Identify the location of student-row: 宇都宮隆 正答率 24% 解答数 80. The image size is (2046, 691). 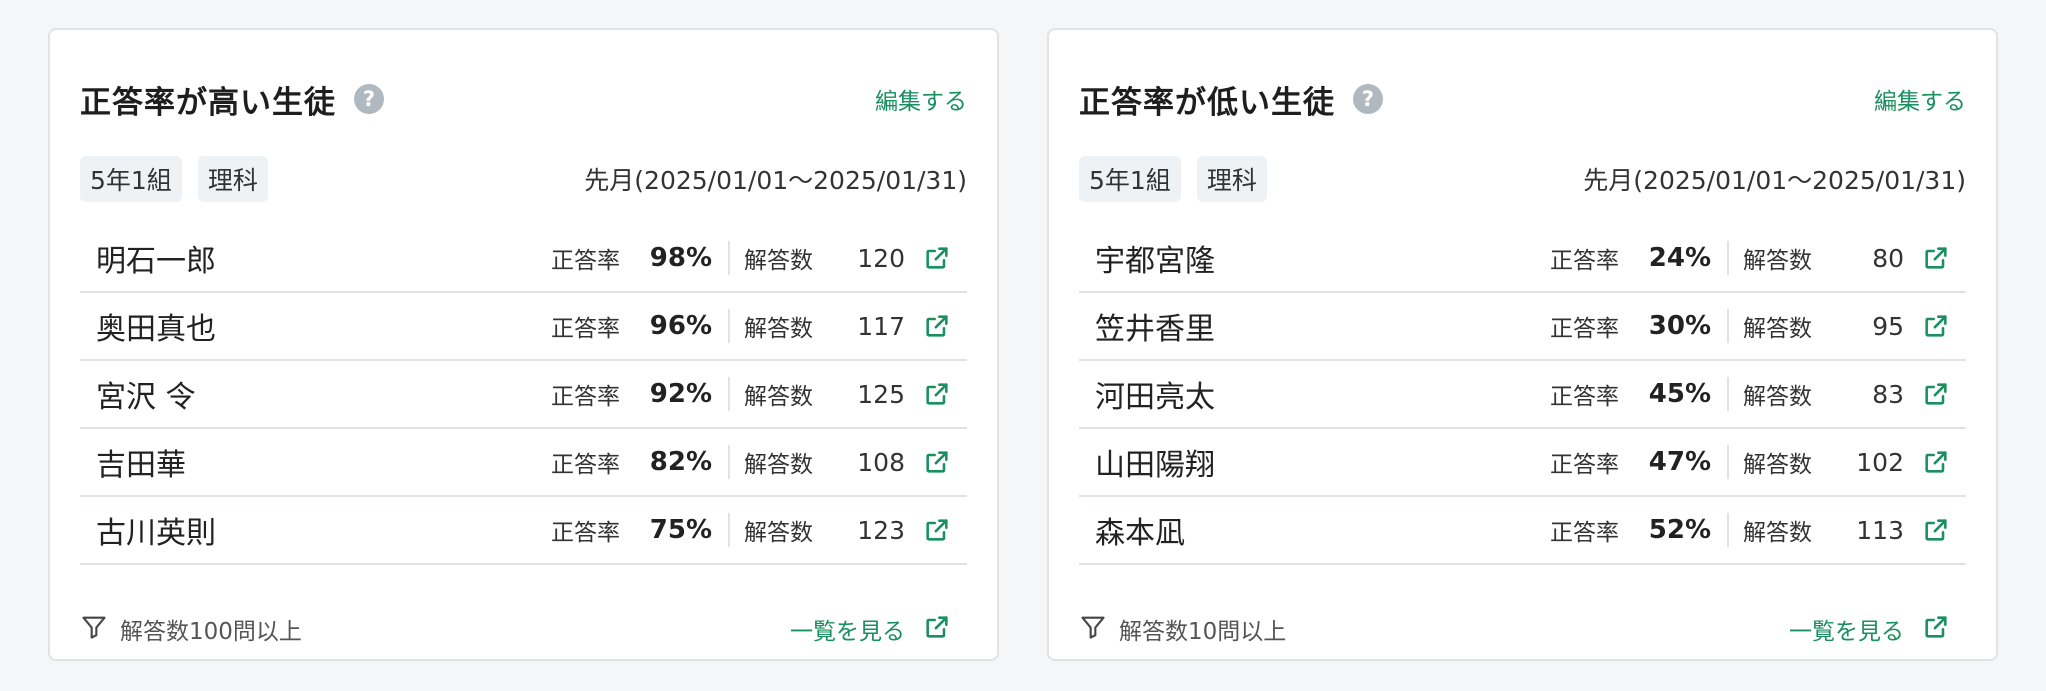
(1522, 259).